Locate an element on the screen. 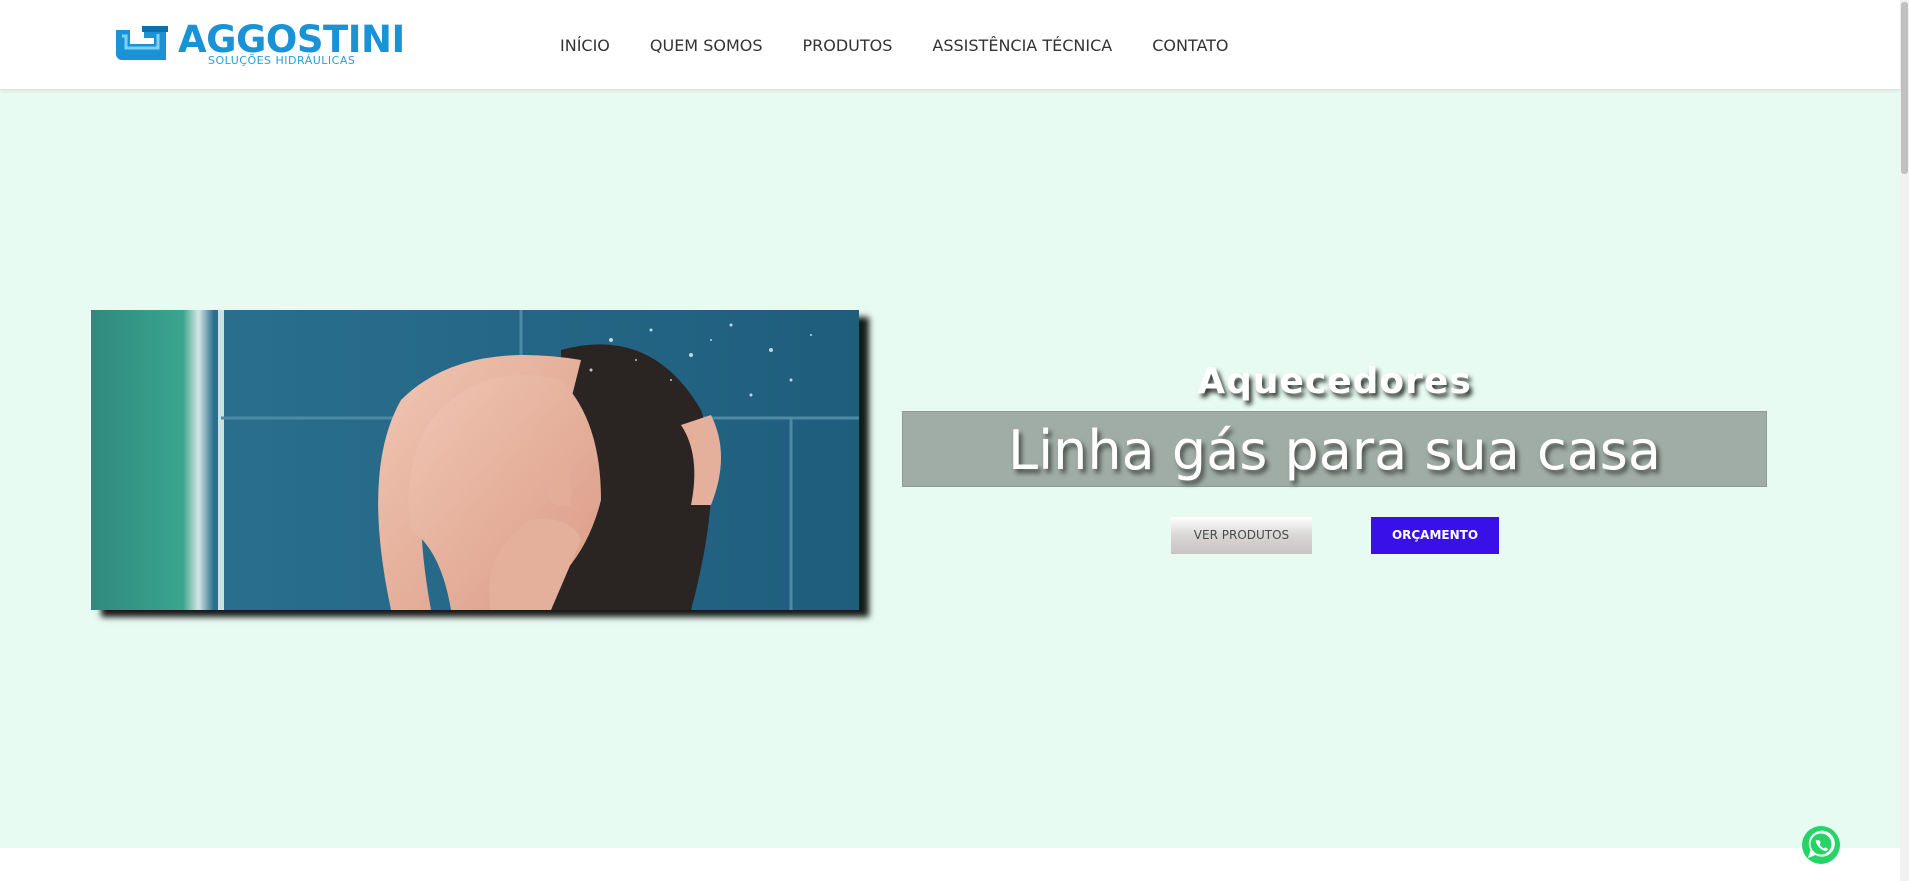 This screenshot has width=1909, height=881. ver-produtos-button: VER PRODUTOS is located at coordinates (1241, 535).